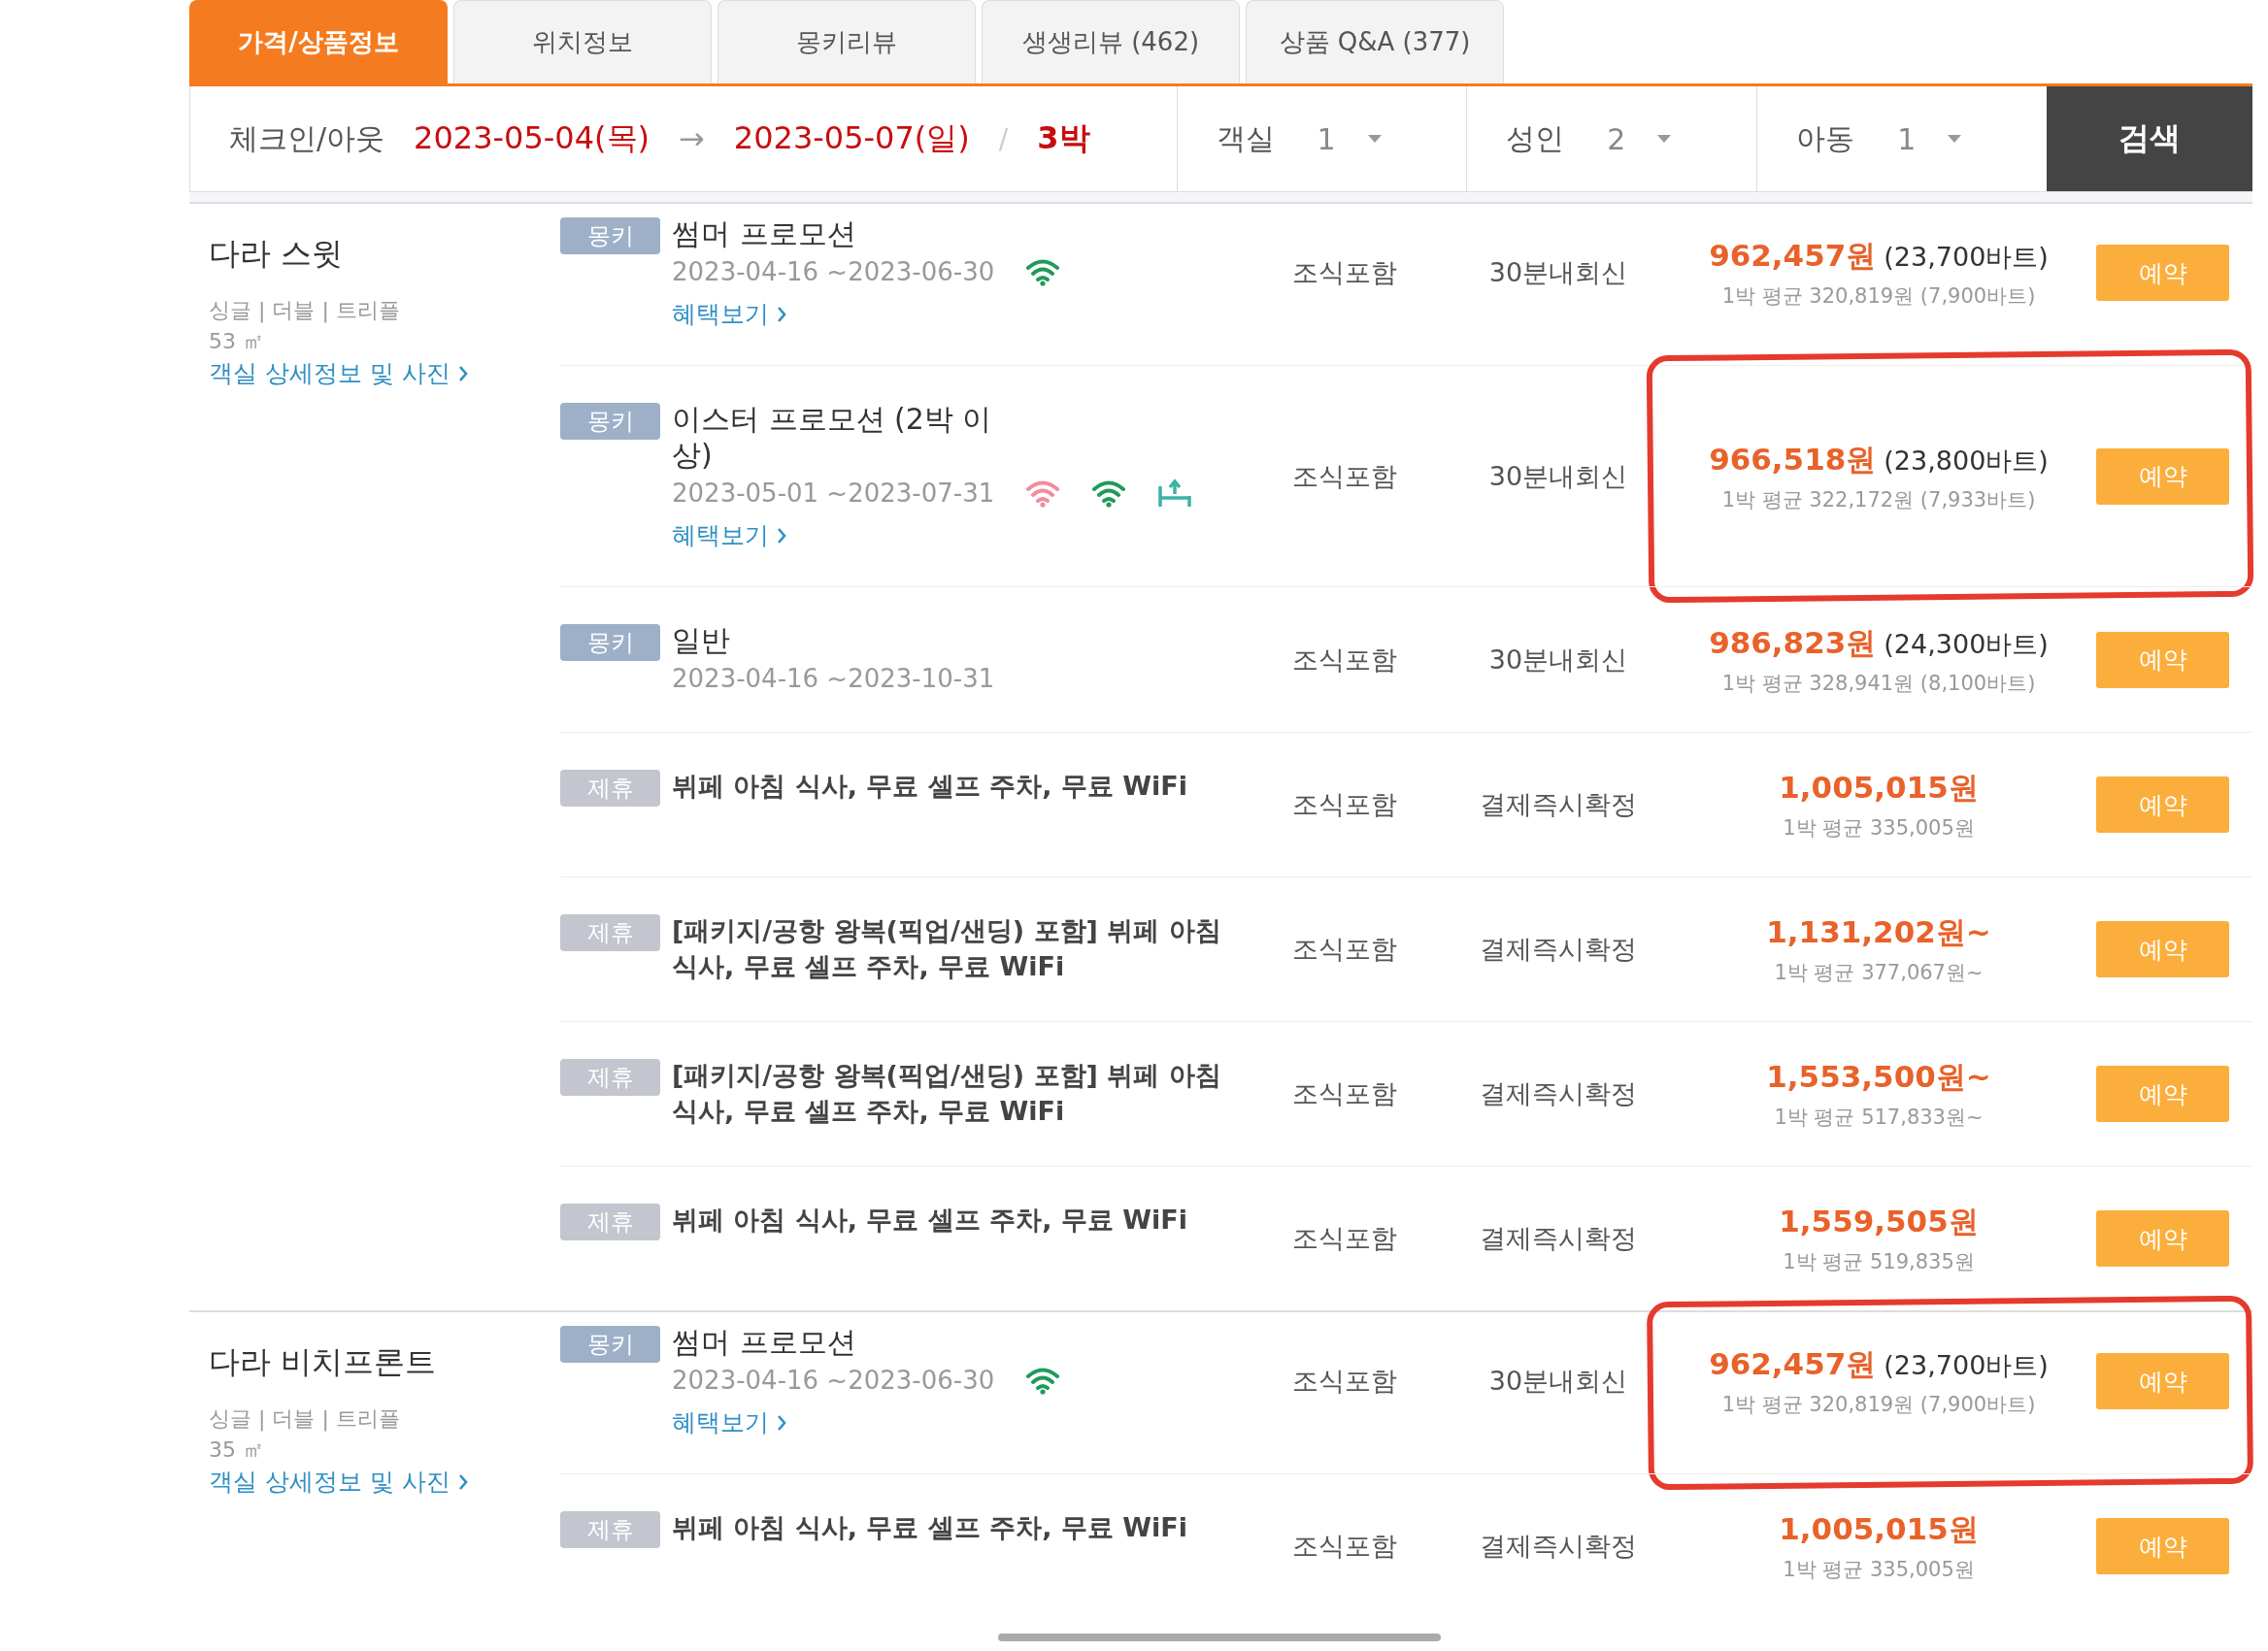 The height and width of the screenshot is (1651, 2268). What do you see at coordinates (701, 640) in the screenshot?
I see `offer-title: 일반` at bounding box center [701, 640].